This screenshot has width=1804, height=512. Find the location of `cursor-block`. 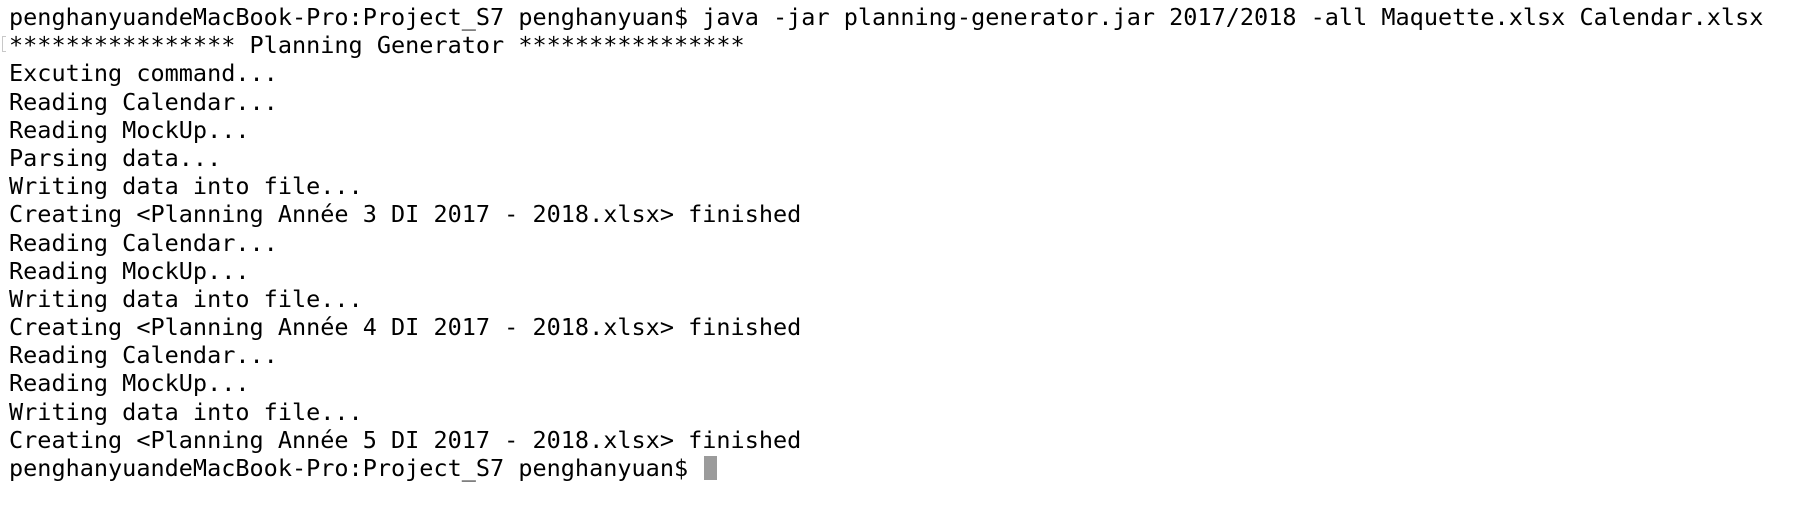

cursor-block is located at coordinates (711, 468).